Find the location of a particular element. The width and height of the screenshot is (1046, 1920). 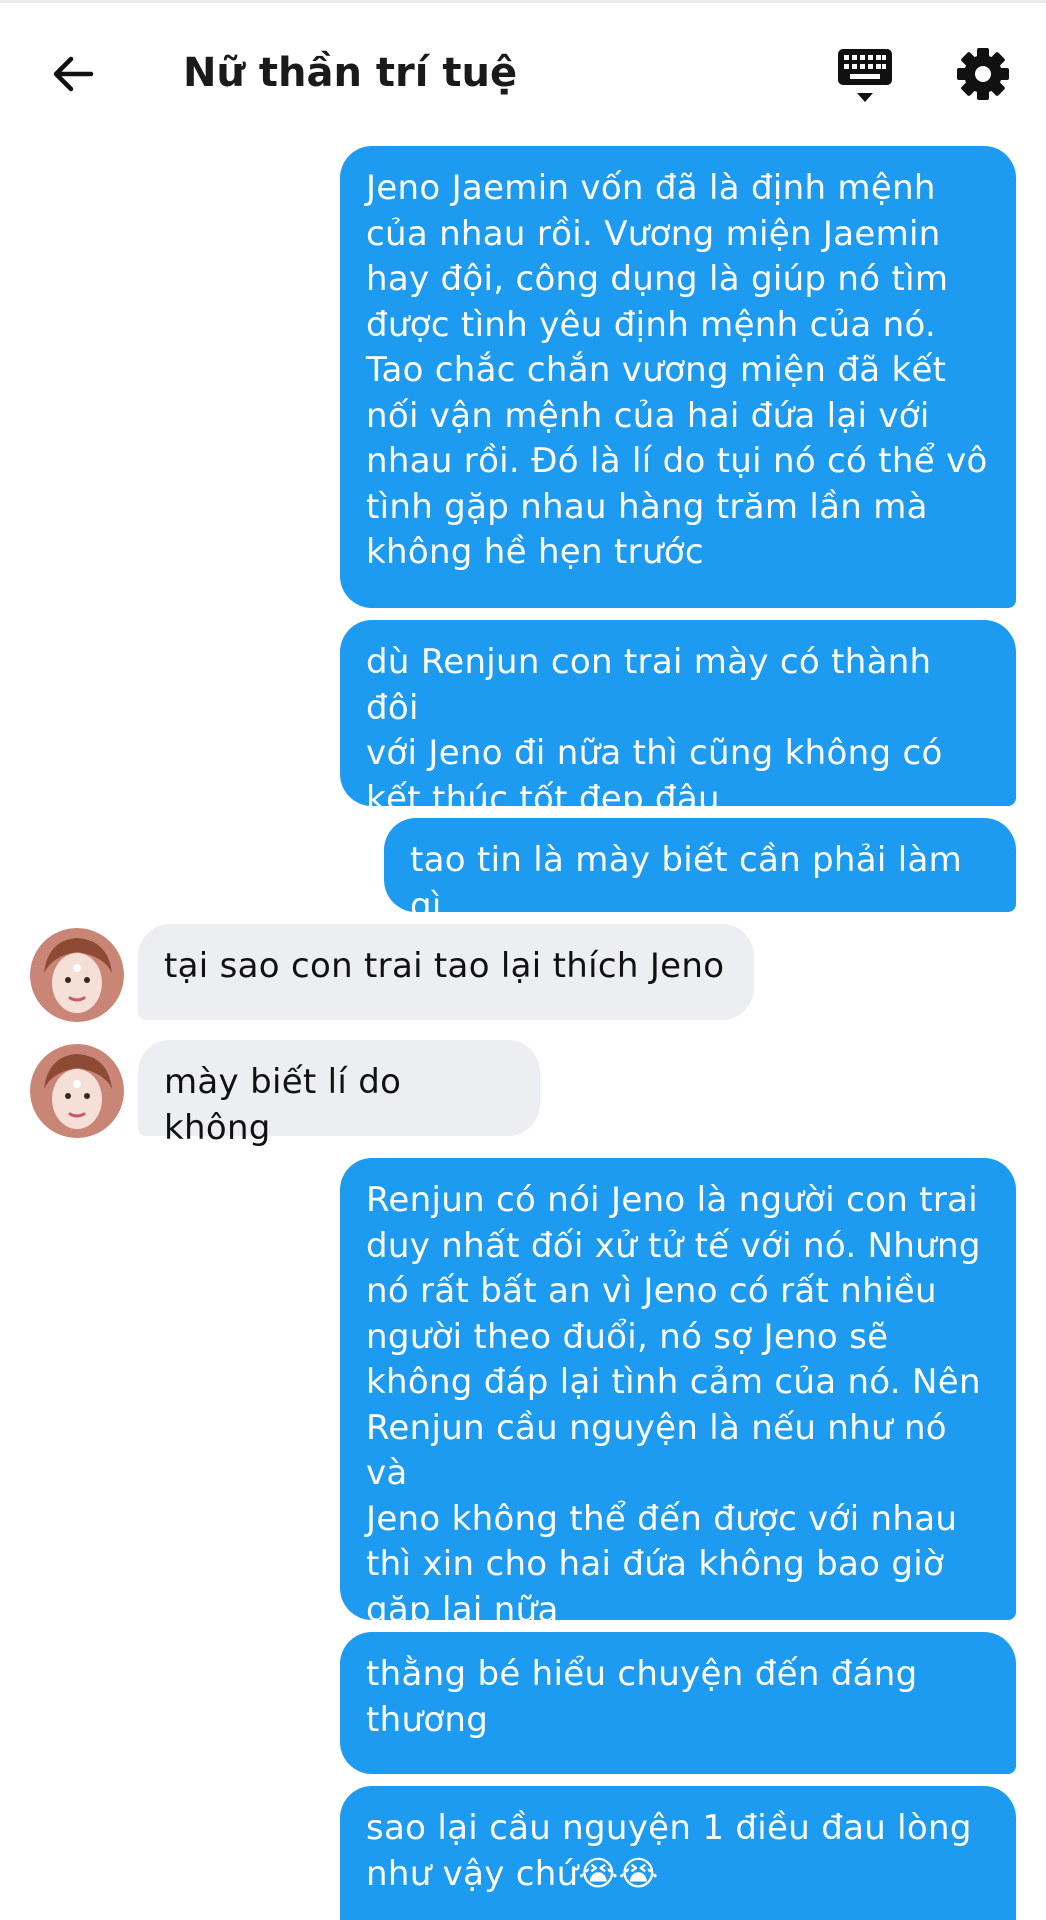

conversation-title: Nữ thần trí tuệ is located at coordinates (350, 73).